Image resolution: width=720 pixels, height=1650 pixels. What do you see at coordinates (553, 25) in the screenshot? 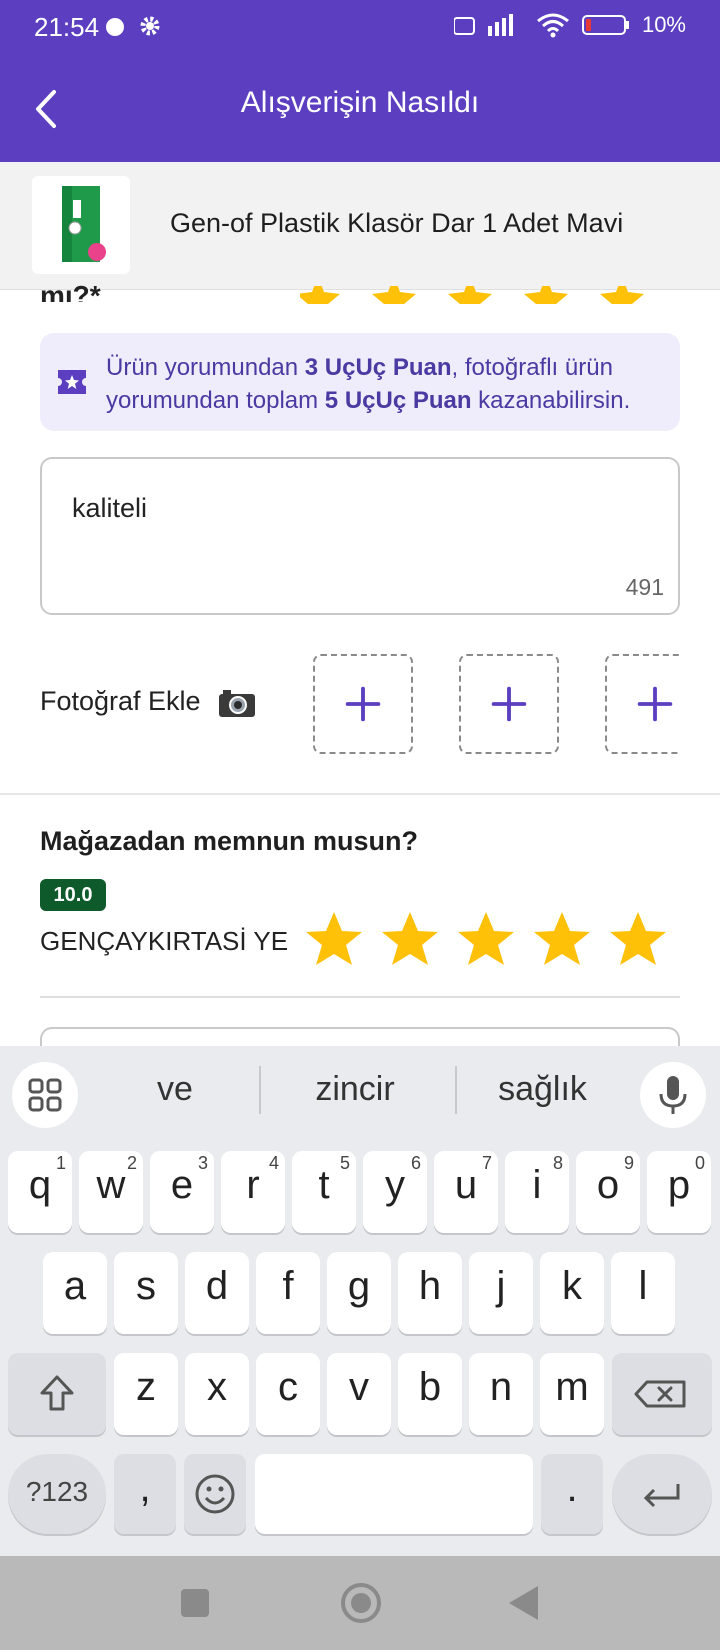
I see `wifi-icon` at bounding box center [553, 25].